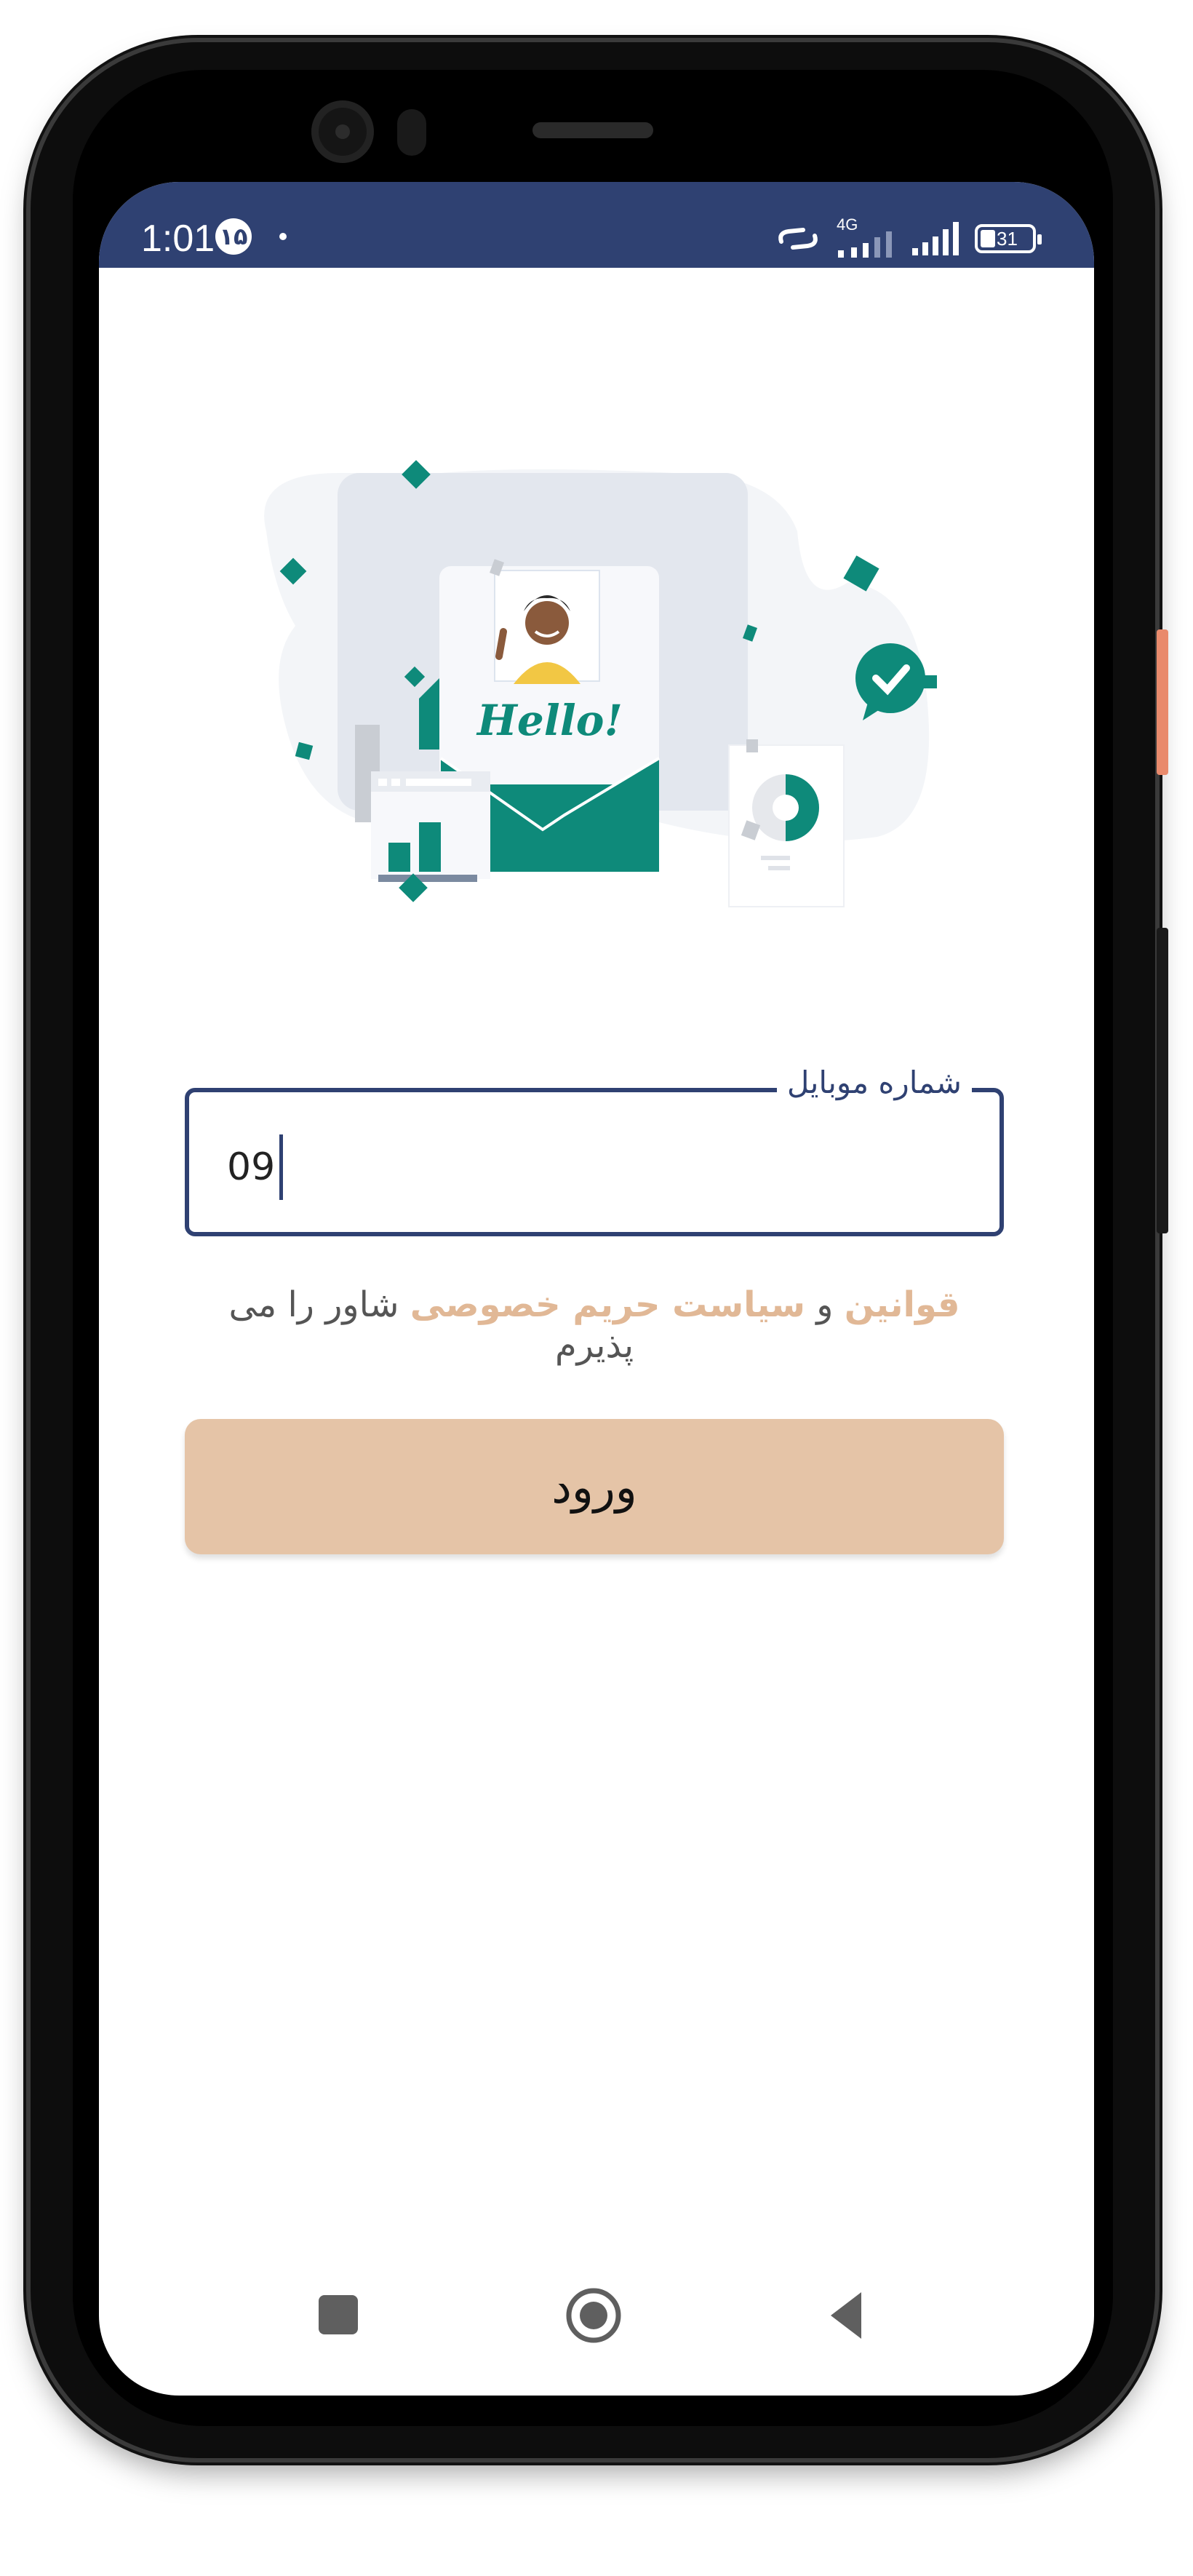 The width and height of the screenshot is (1193, 2576). I want to click on mobile-number-field: شماره موبایل 09, so click(594, 1150).